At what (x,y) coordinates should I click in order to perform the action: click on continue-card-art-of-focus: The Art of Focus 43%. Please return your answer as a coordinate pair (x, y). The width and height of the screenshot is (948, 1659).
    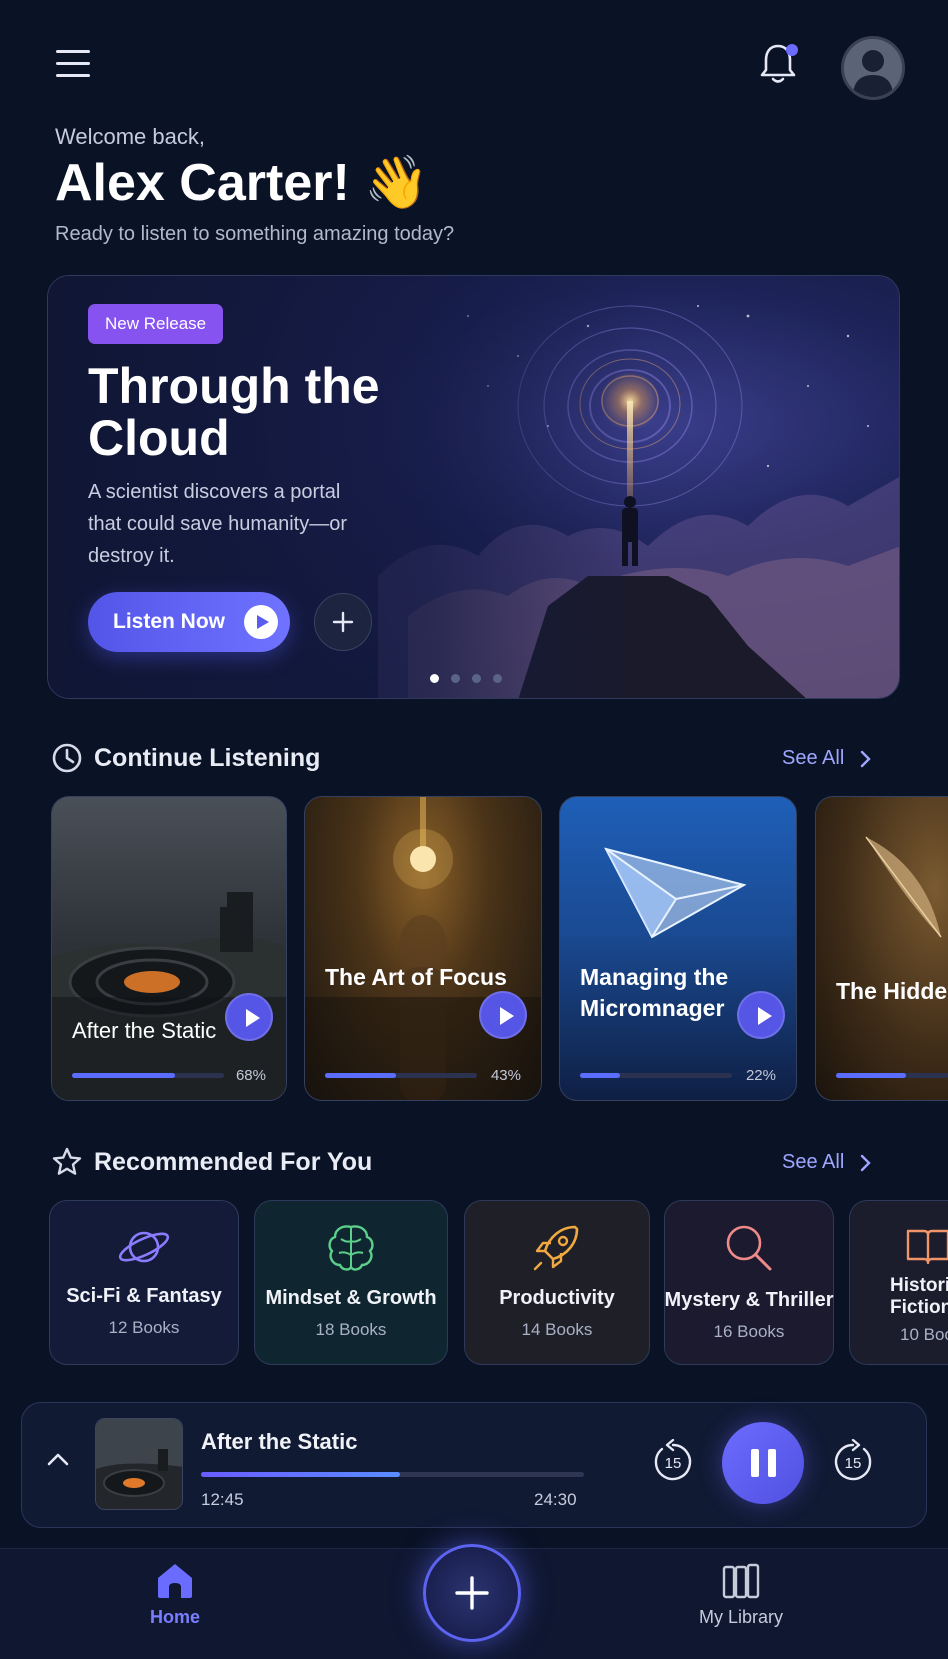
    Looking at the image, I should click on (423, 948).